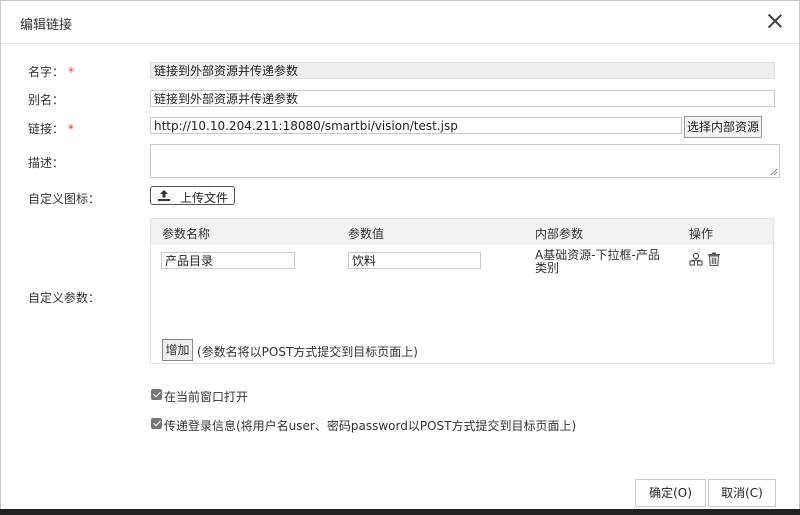  What do you see at coordinates (701, 234) in the screenshot?
I see `header-actions: 操作` at bounding box center [701, 234].